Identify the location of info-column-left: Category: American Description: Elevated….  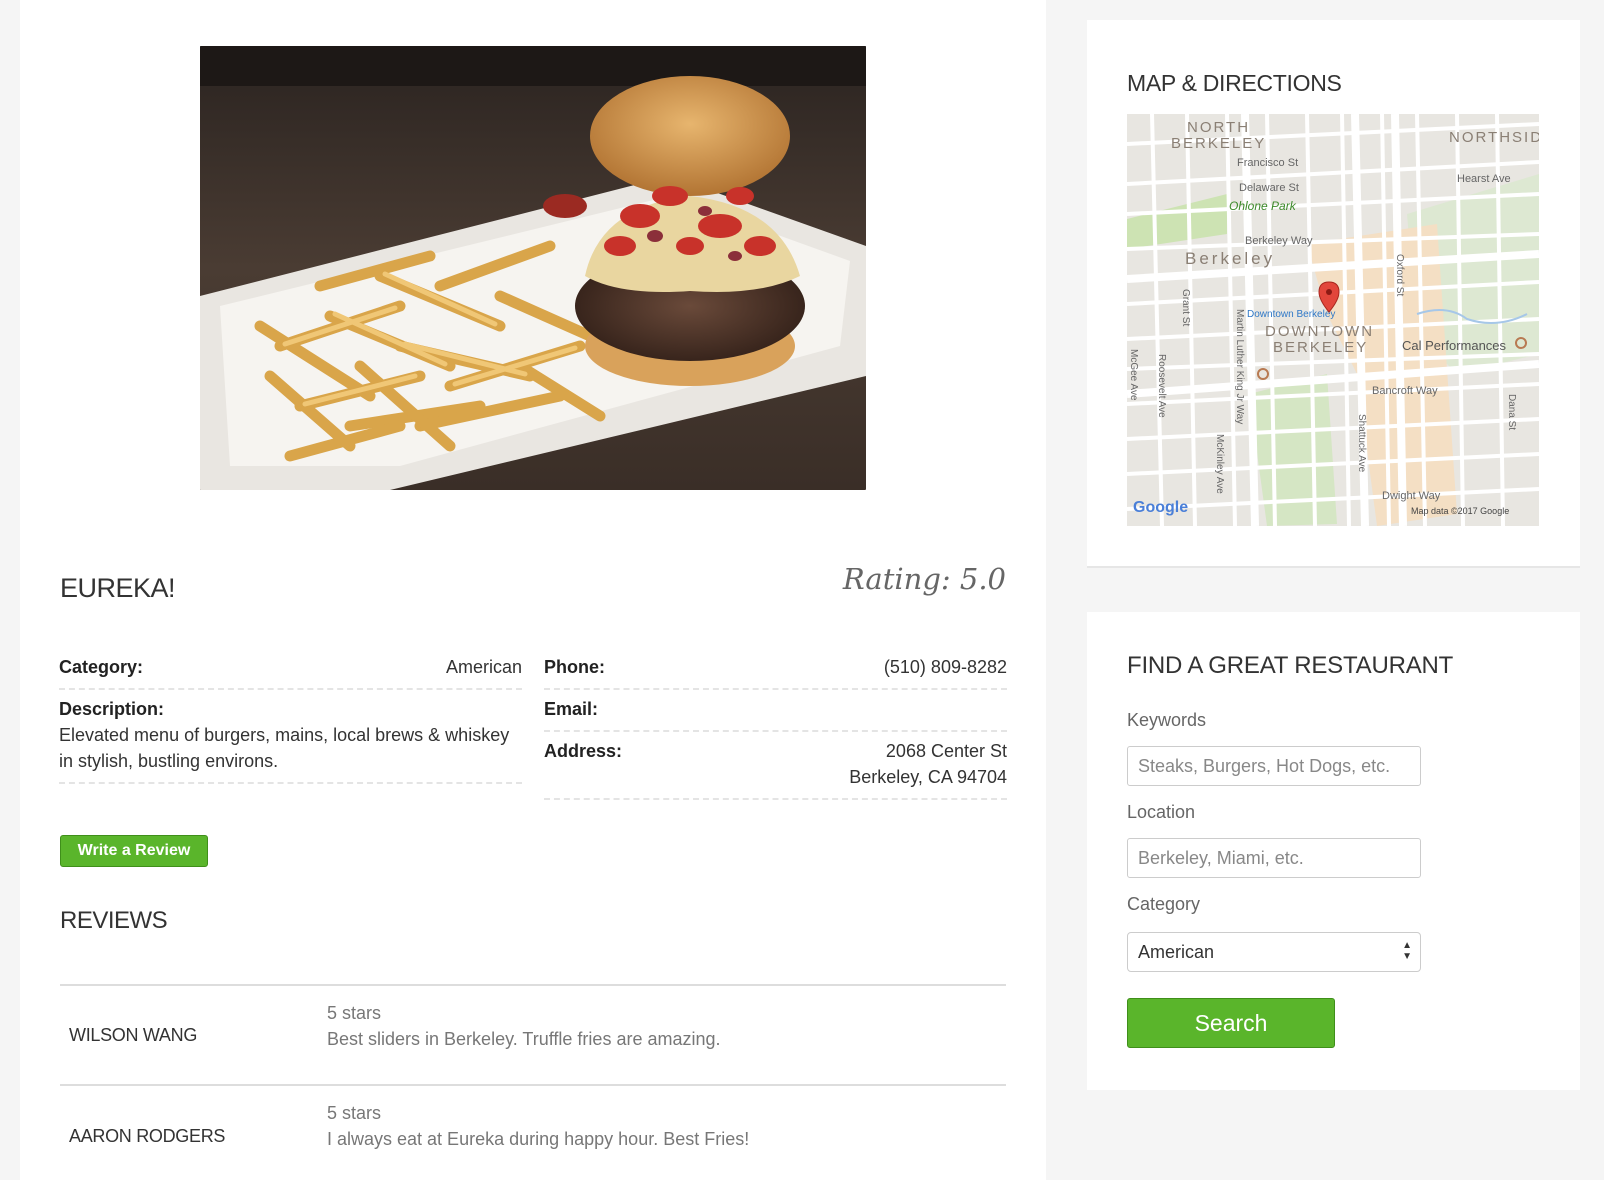
(290, 716).